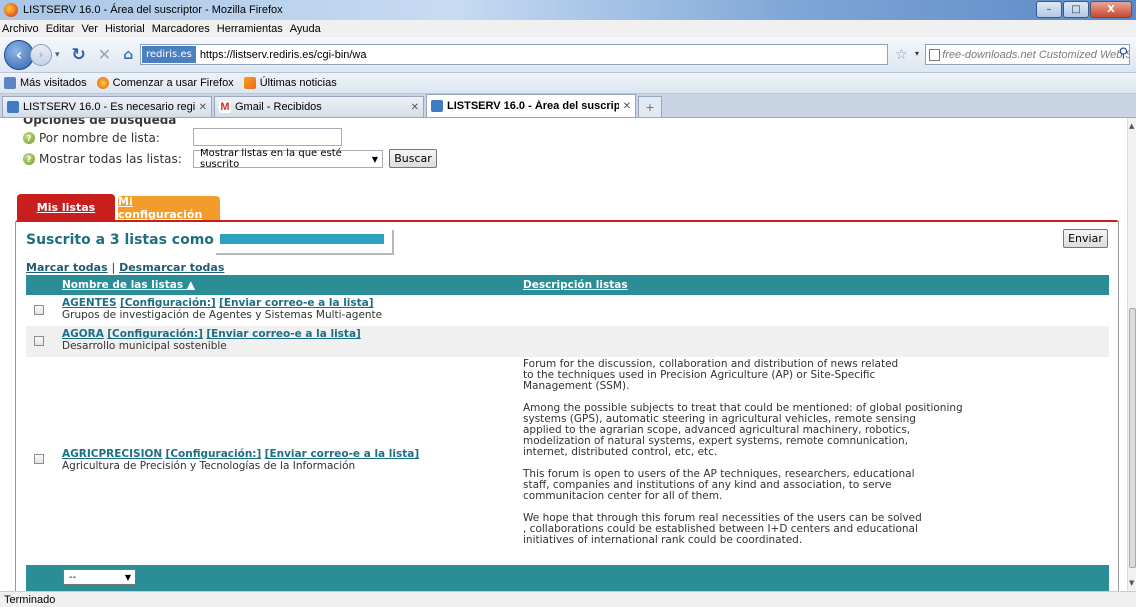  I want to click on mark-all-link: Marcar todas, so click(67, 267).